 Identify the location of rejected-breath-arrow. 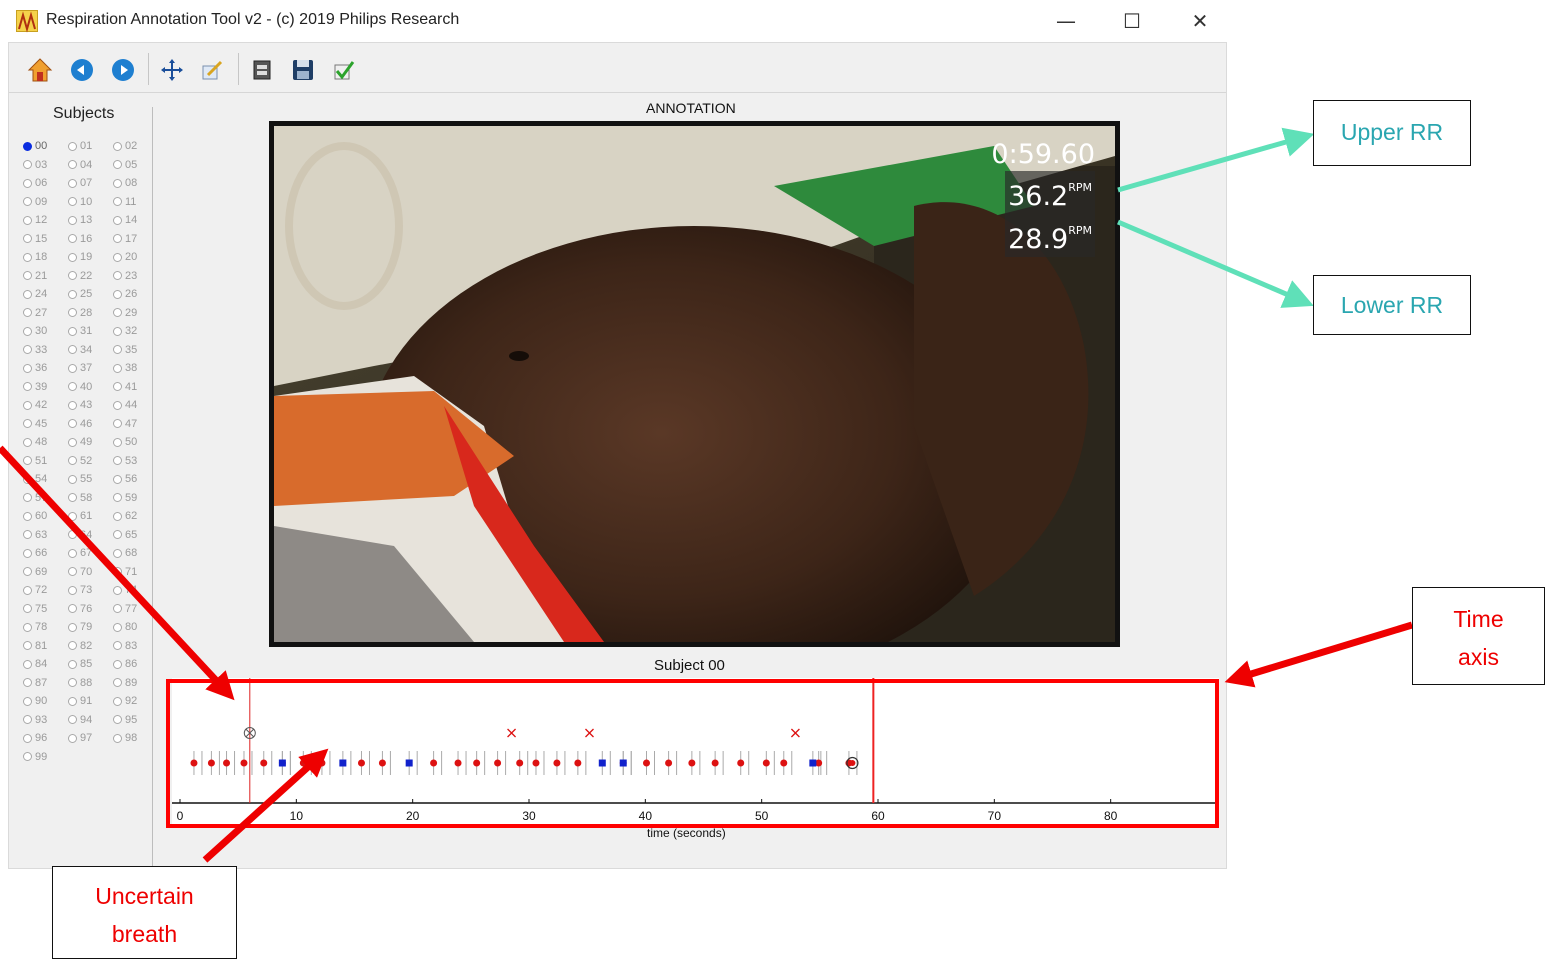
(117, 573).